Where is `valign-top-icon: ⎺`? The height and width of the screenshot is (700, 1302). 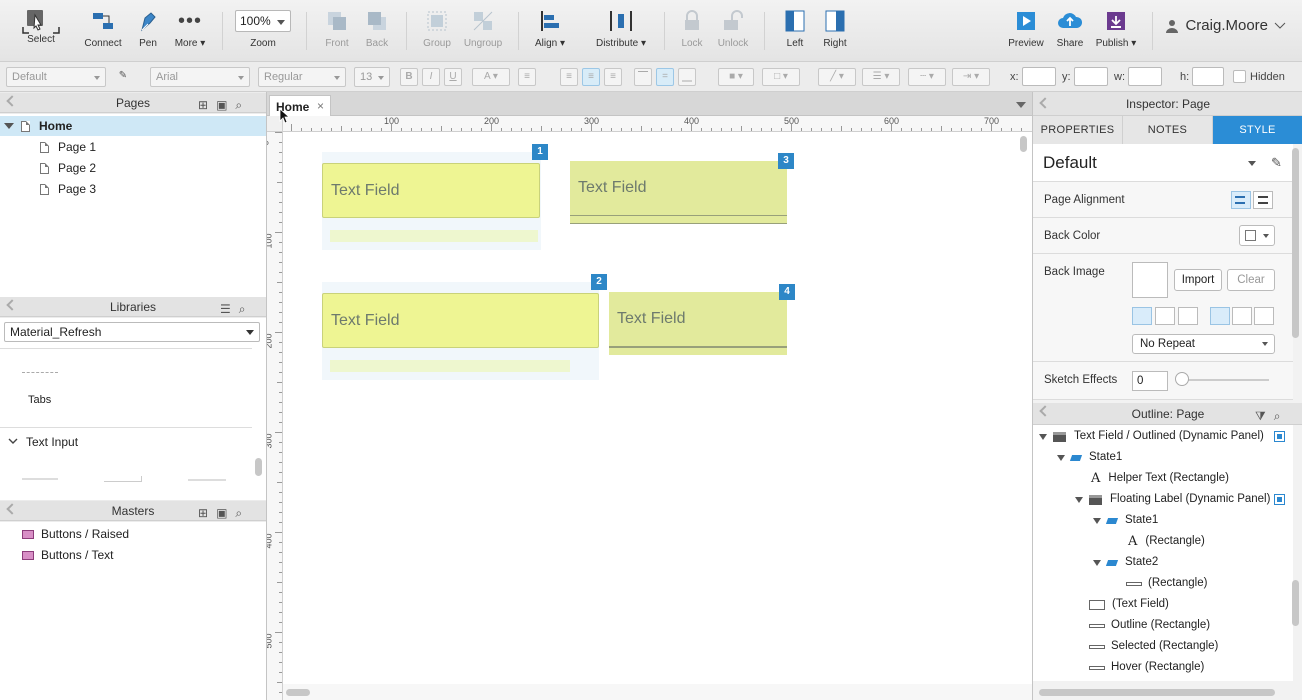 valign-top-icon: ⎺ is located at coordinates (643, 77).